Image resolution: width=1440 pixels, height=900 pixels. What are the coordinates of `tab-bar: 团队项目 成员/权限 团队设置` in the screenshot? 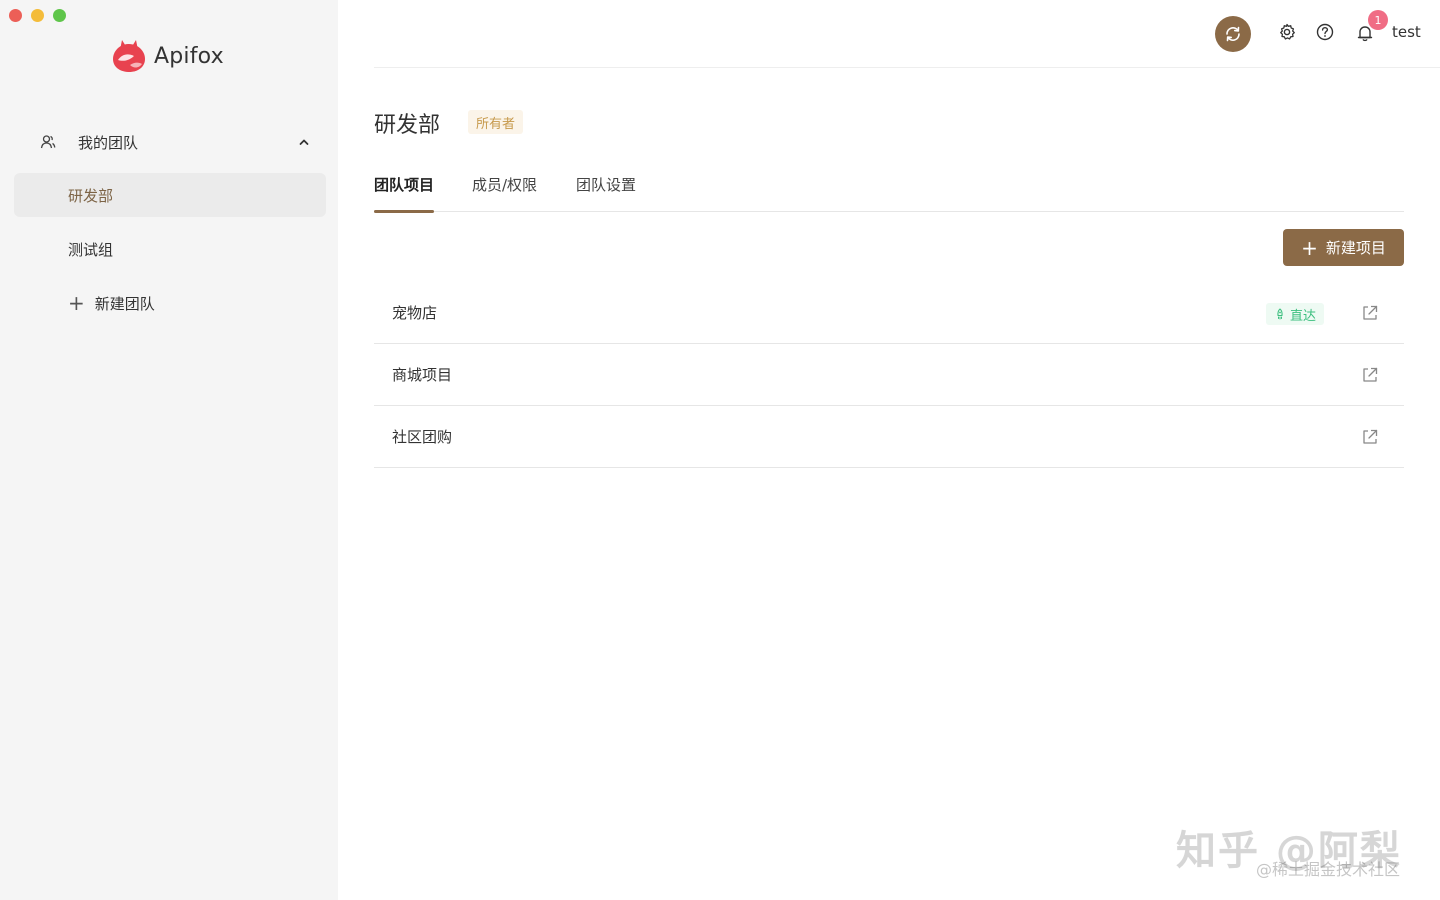 It's located at (889, 189).